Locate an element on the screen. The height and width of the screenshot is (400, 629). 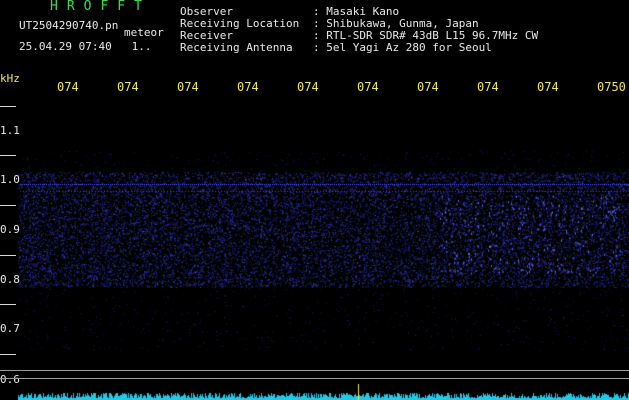
time-tick: 0750 is located at coordinates (611, 87).